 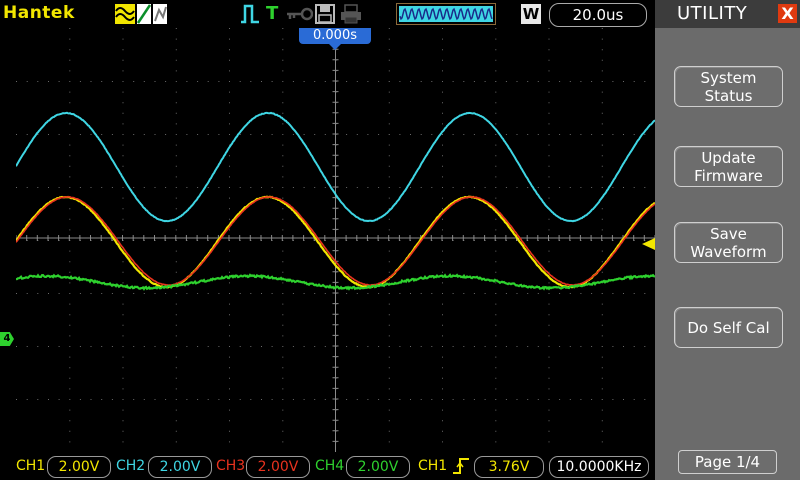 What do you see at coordinates (728, 327) in the screenshot?
I see `do-self-cal-button: Do Self Cal` at bounding box center [728, 327].